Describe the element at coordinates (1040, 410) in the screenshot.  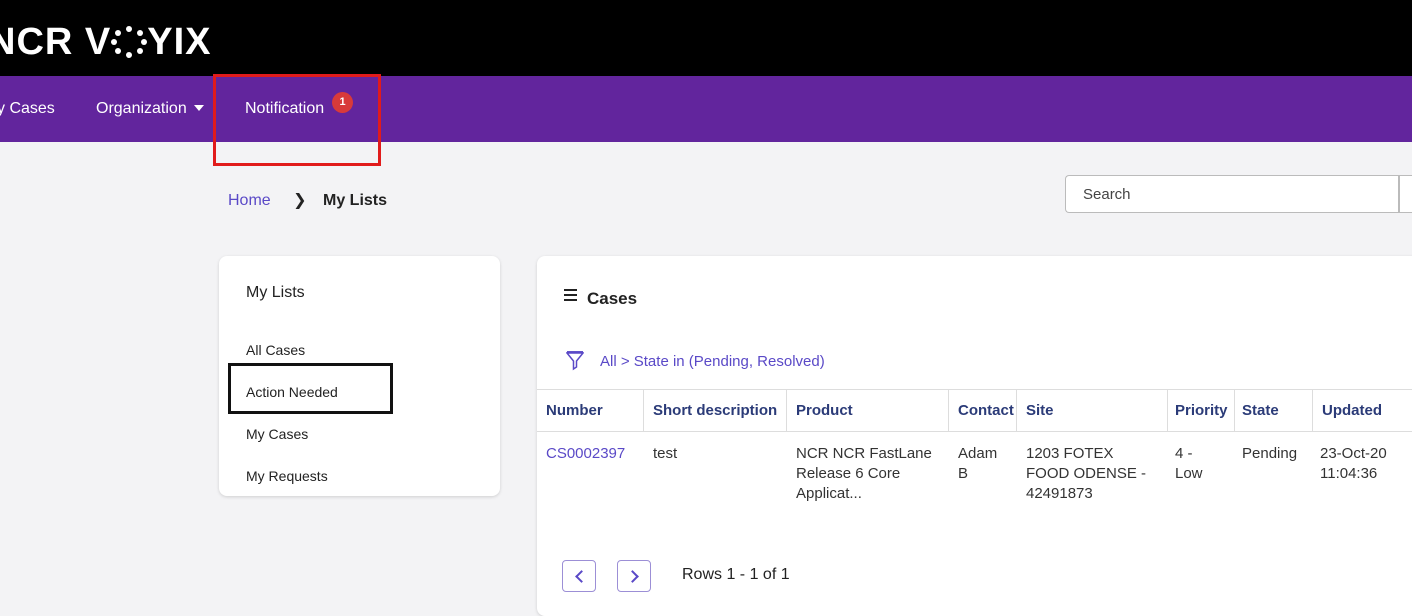
I see `column-header-site: Site` at that location.